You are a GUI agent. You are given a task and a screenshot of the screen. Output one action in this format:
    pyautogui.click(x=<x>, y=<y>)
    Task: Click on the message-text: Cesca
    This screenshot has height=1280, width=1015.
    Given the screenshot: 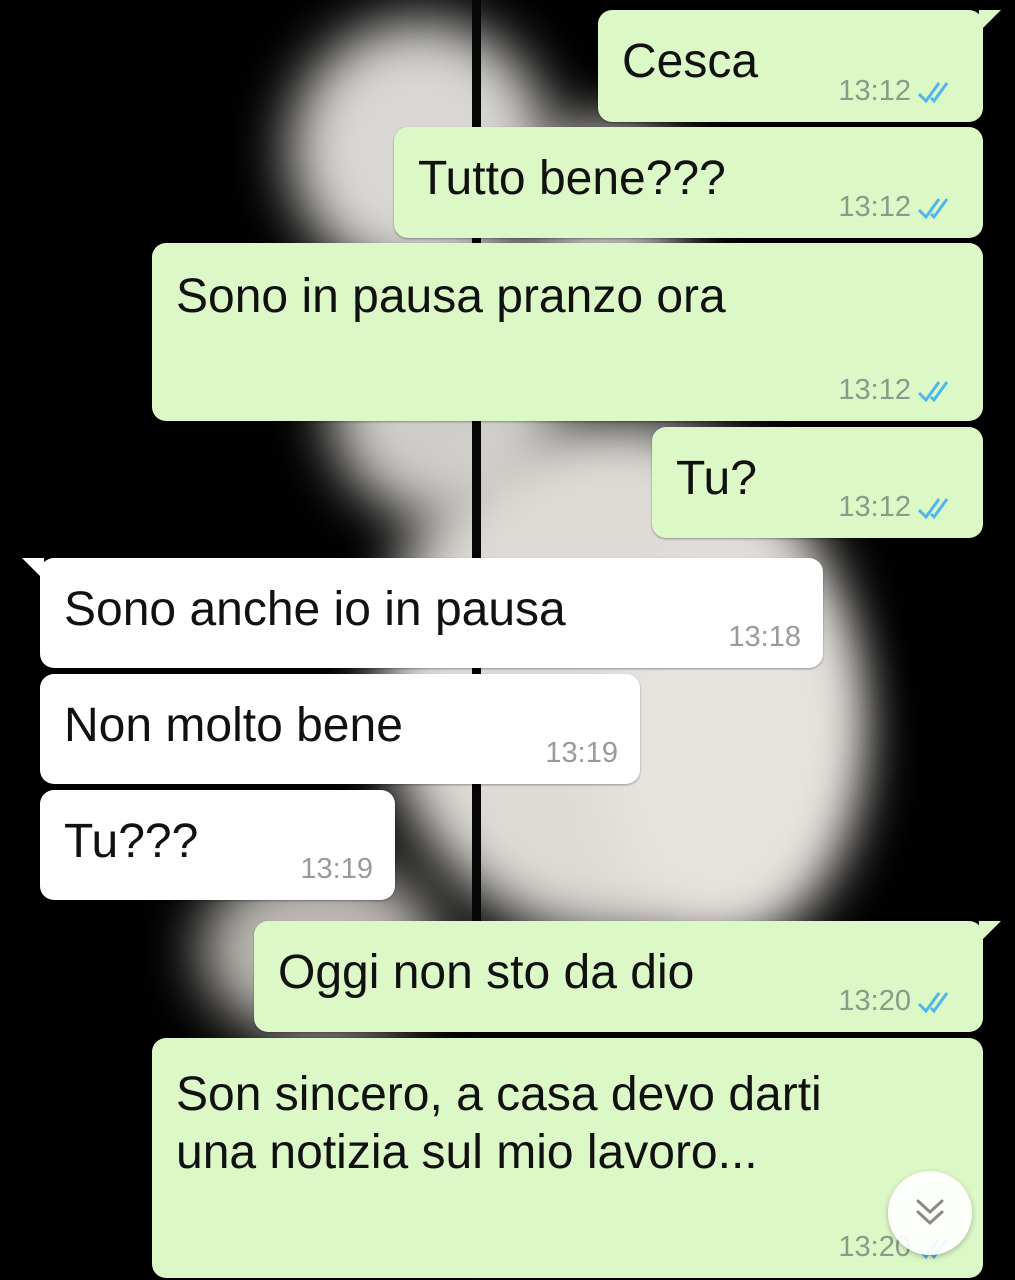 What is the action you would take?
    pyautogui.click(x=690, y=61)
    